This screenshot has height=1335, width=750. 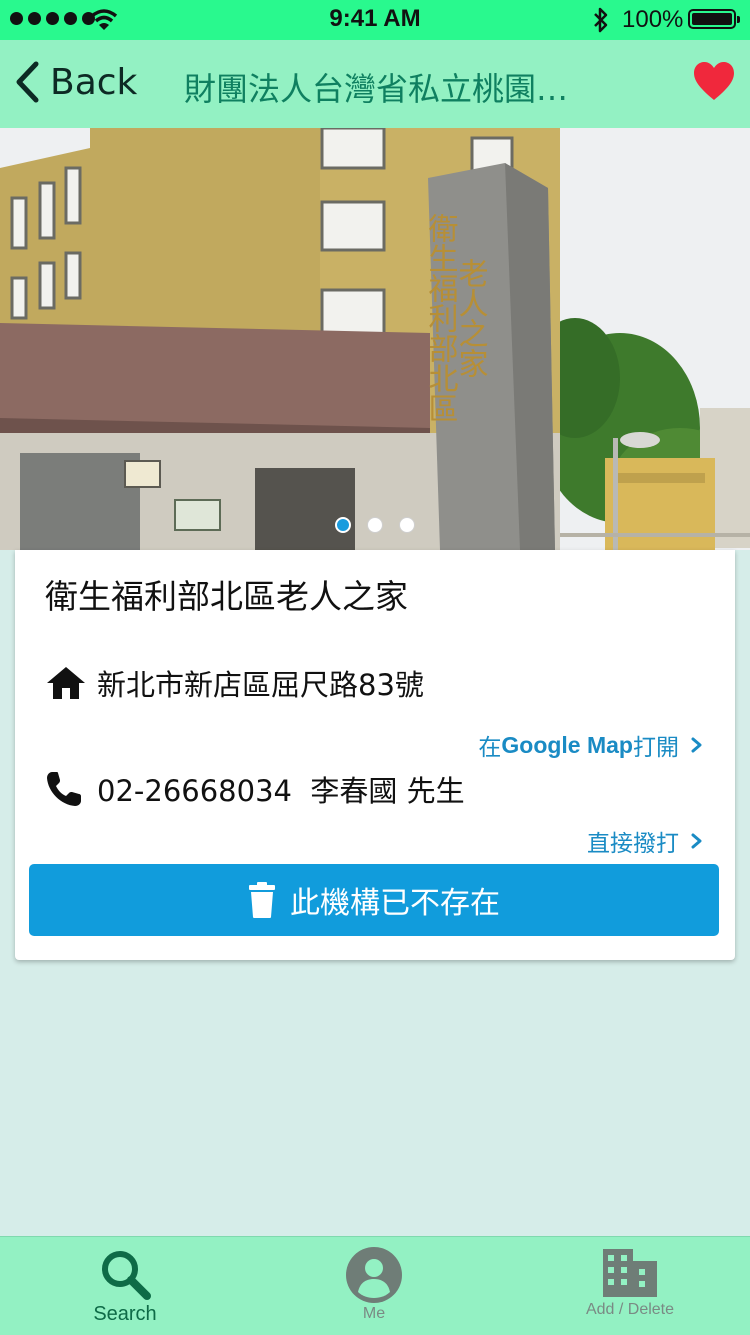 What do you see at coordinates (567, 744) in the screenshot?
I see `map-link-brand: Google Map` at bounding box center [567, 744].